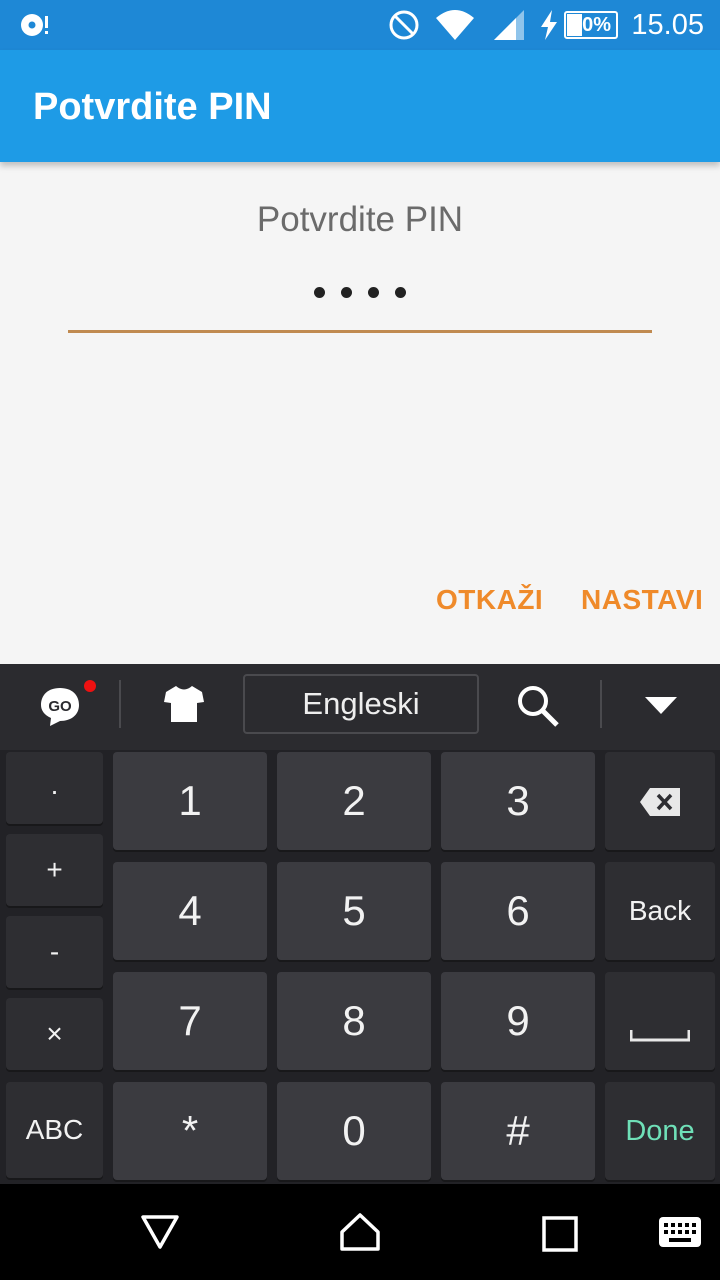 Image resolution: width=720 pixels, height=1280 pixels. I want to click on space-key, so click(660, 1021).